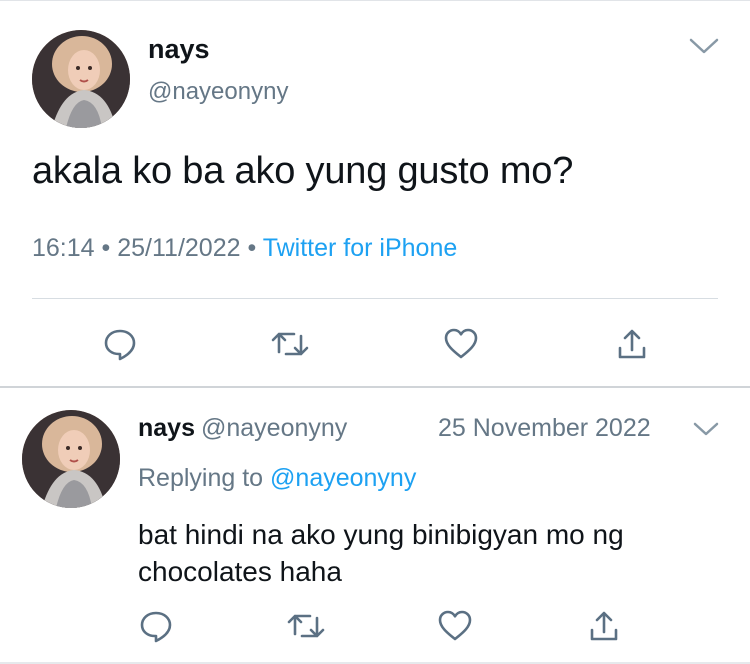 The width and height of the screenshot is (750, 664). What do you see at coordinates (375, 298) in the screenshot?
I see `meta-divider` at bounding box center [375, 298].